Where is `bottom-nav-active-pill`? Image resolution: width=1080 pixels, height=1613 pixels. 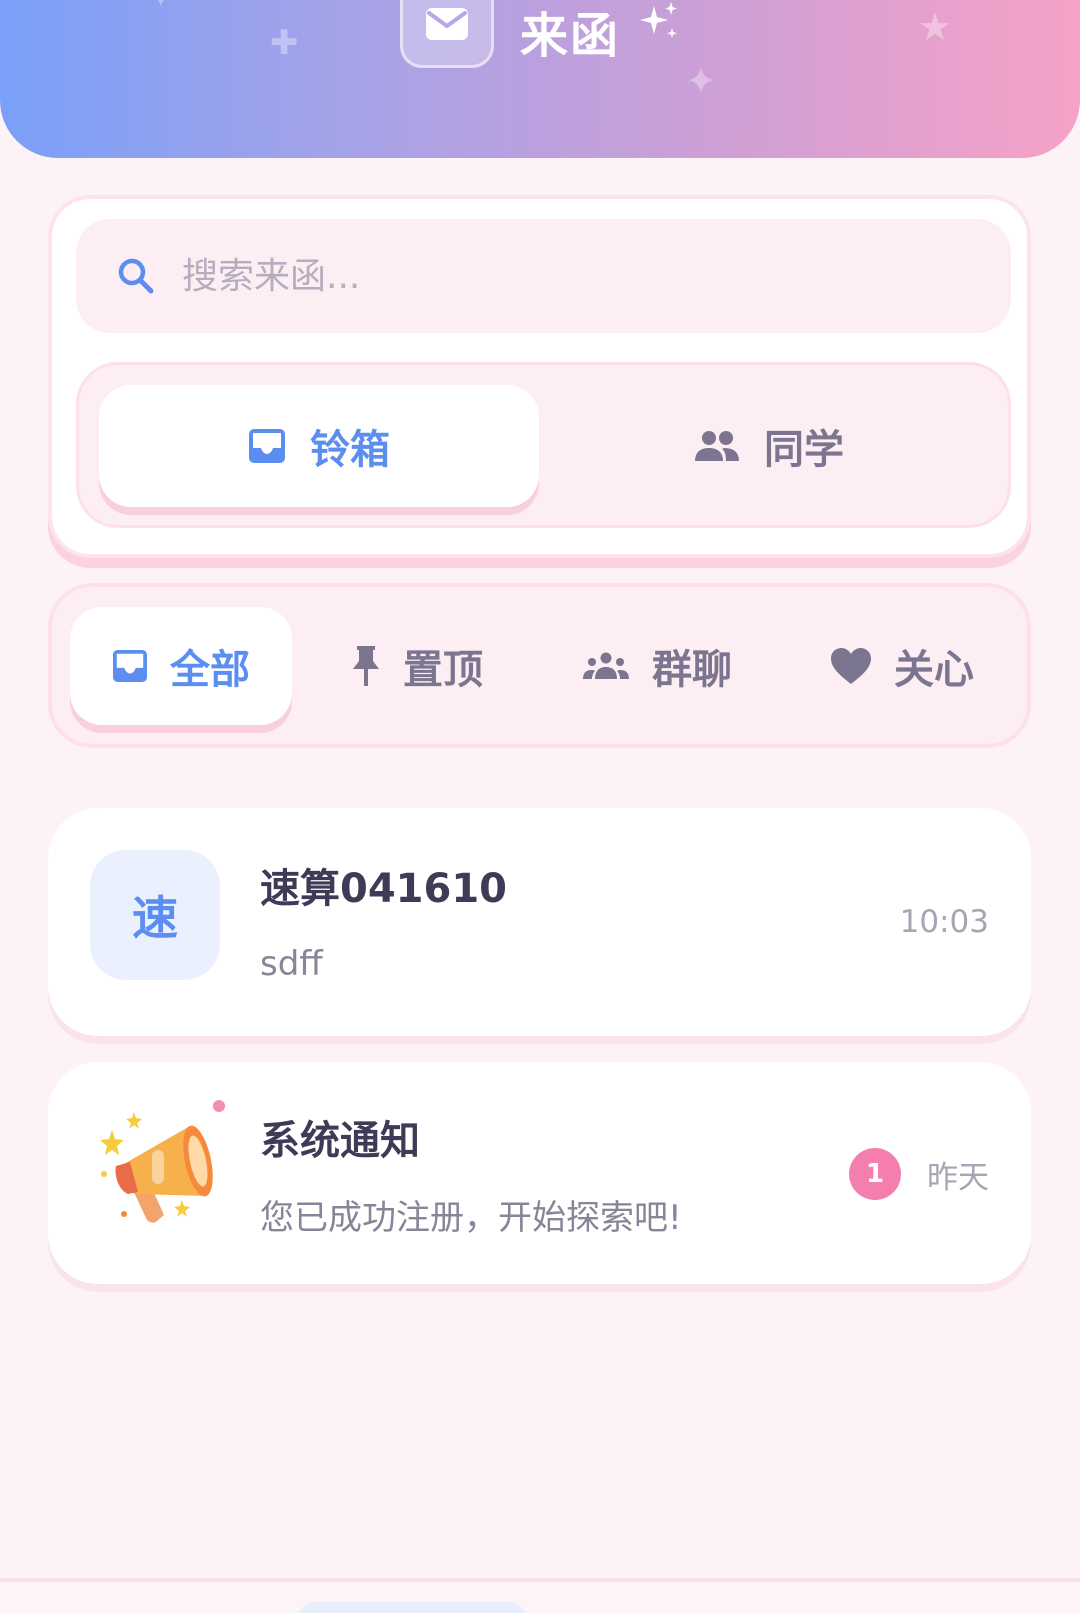 bottom-nav-active-pill is located at coordinates (412, 1607).